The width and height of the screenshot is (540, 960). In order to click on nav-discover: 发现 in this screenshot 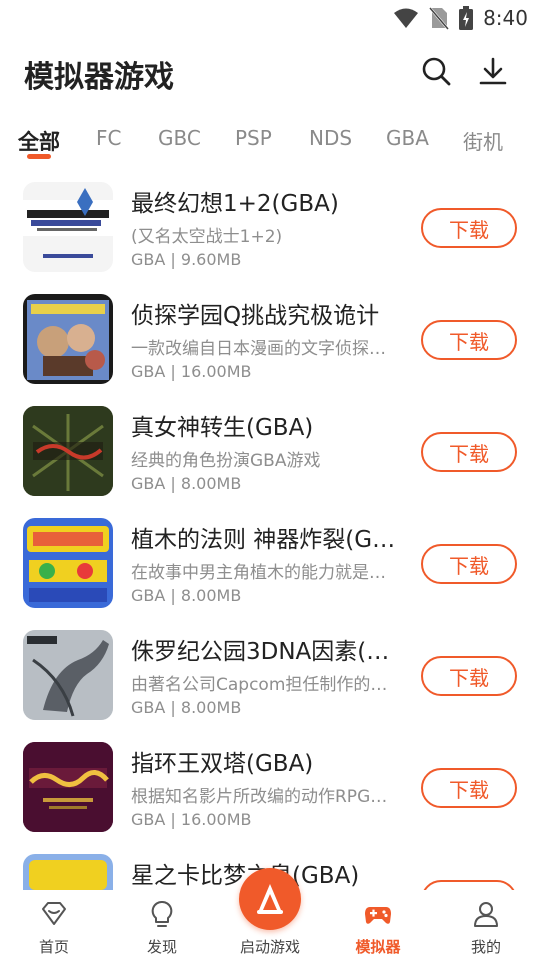, I will do `click(162, 925)`.